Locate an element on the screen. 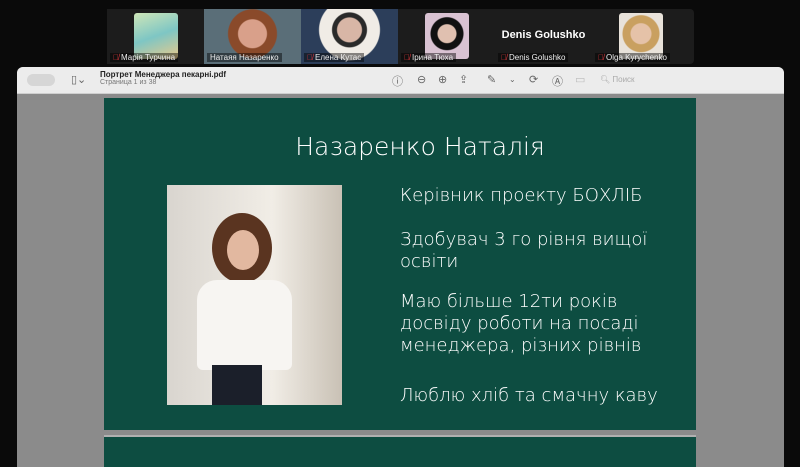  participant-name: Ірина Тюха is located at coordinates (433, 57).